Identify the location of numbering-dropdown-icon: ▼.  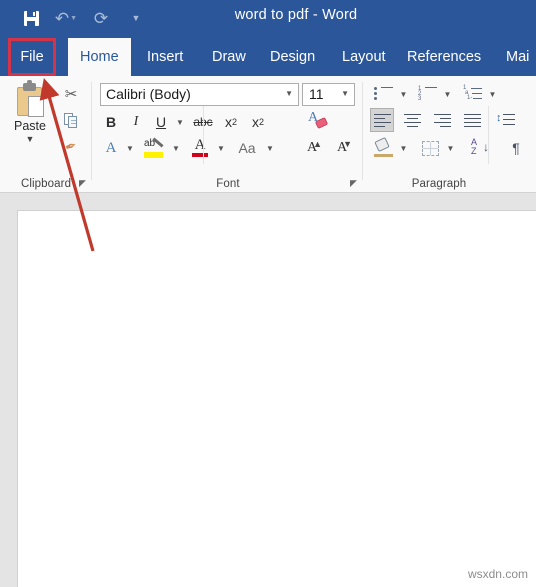
(447, 94).